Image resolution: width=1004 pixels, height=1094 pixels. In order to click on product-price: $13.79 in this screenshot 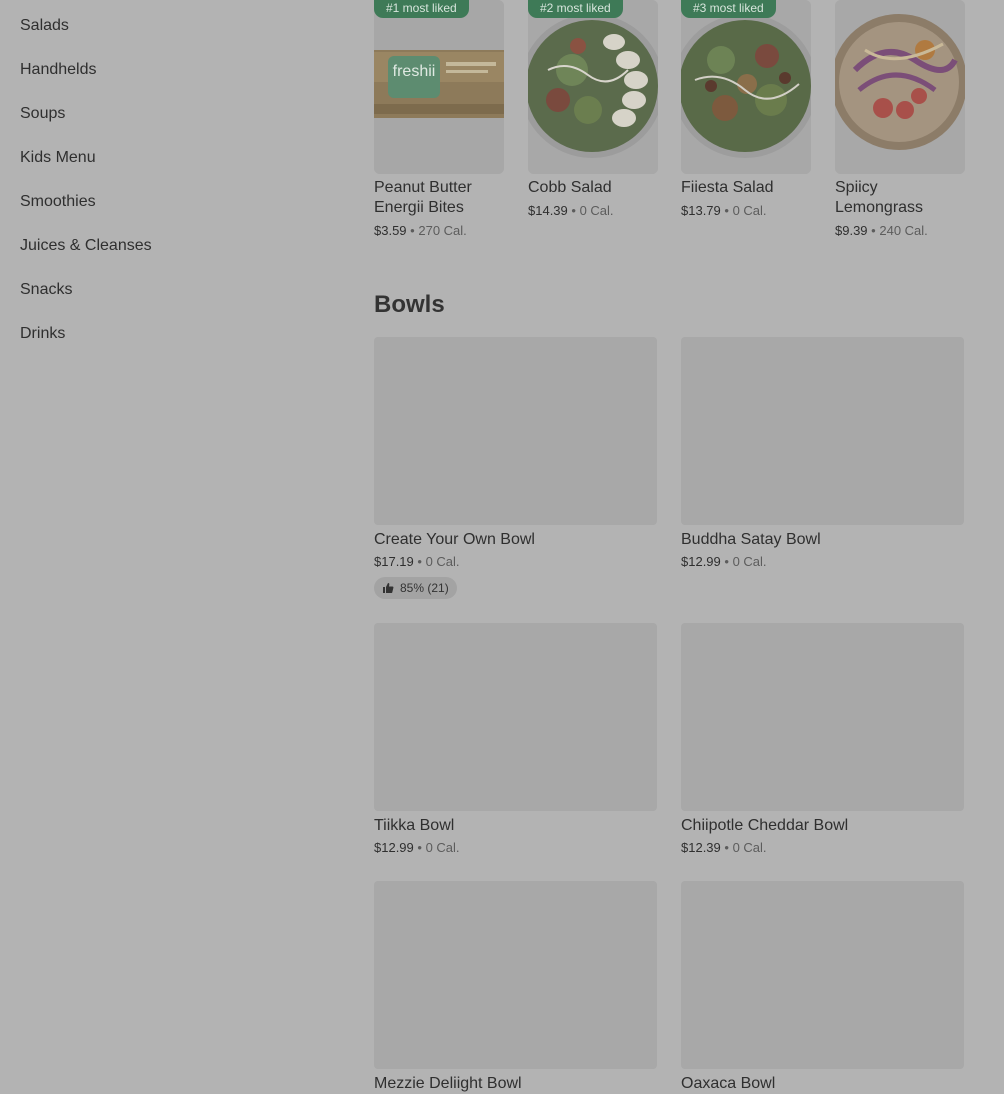, I will do `click(701, 210)`.